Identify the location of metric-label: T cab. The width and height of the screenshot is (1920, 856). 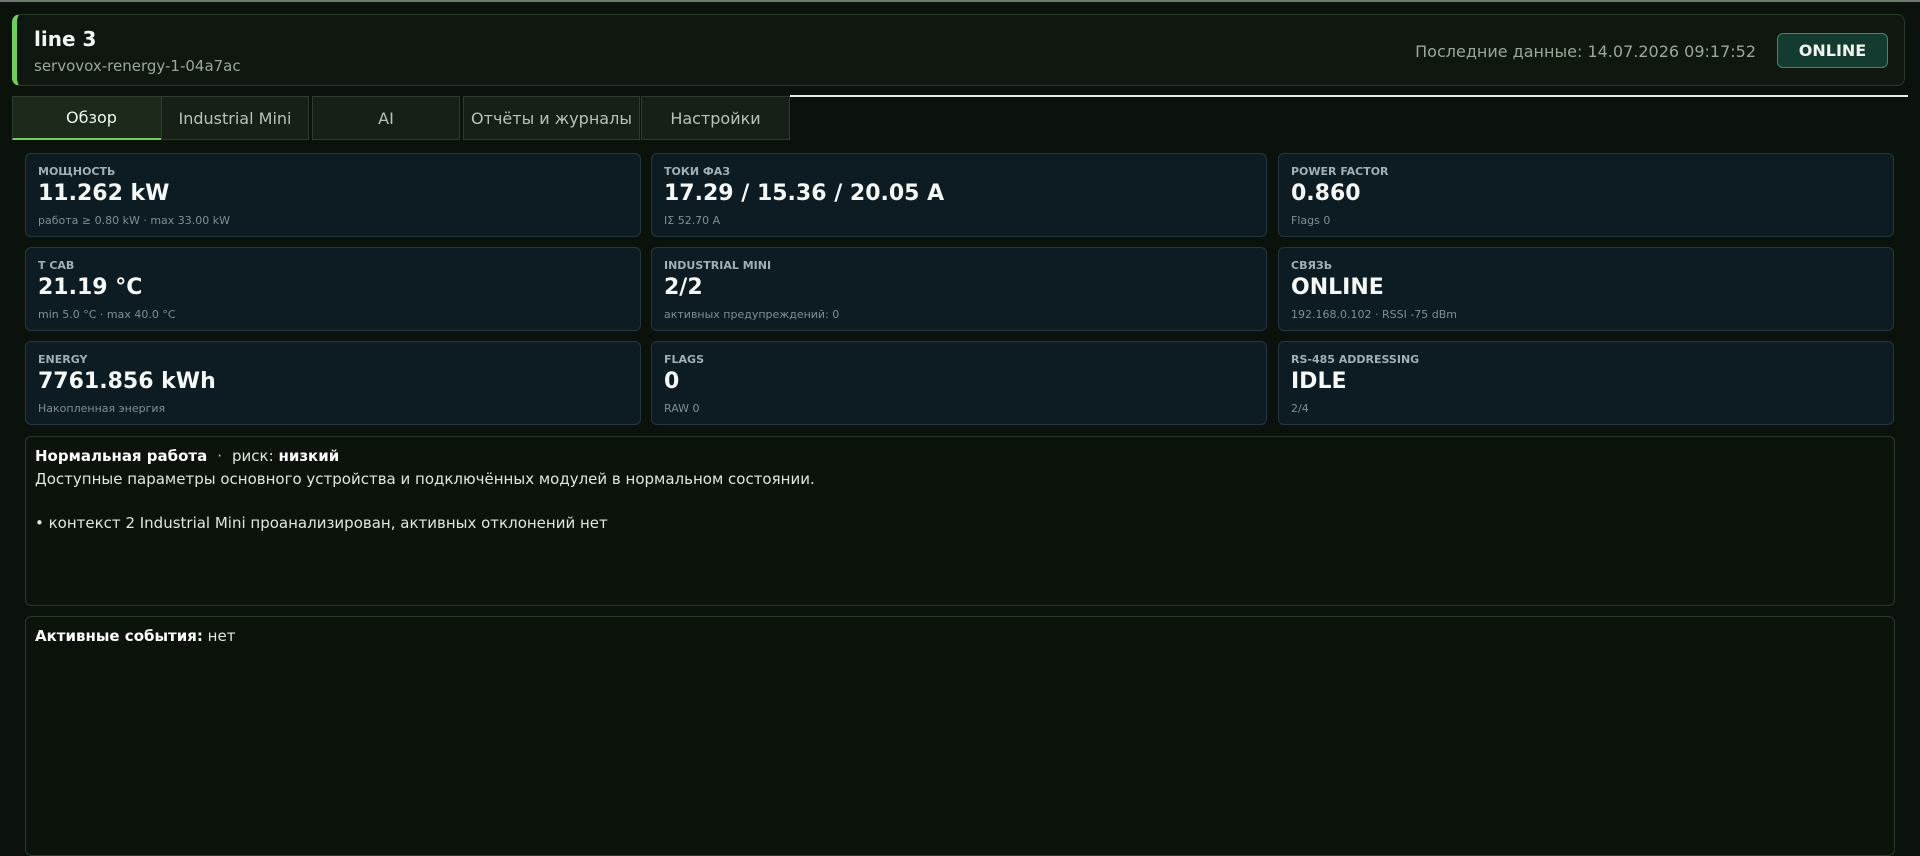
(56, 265).